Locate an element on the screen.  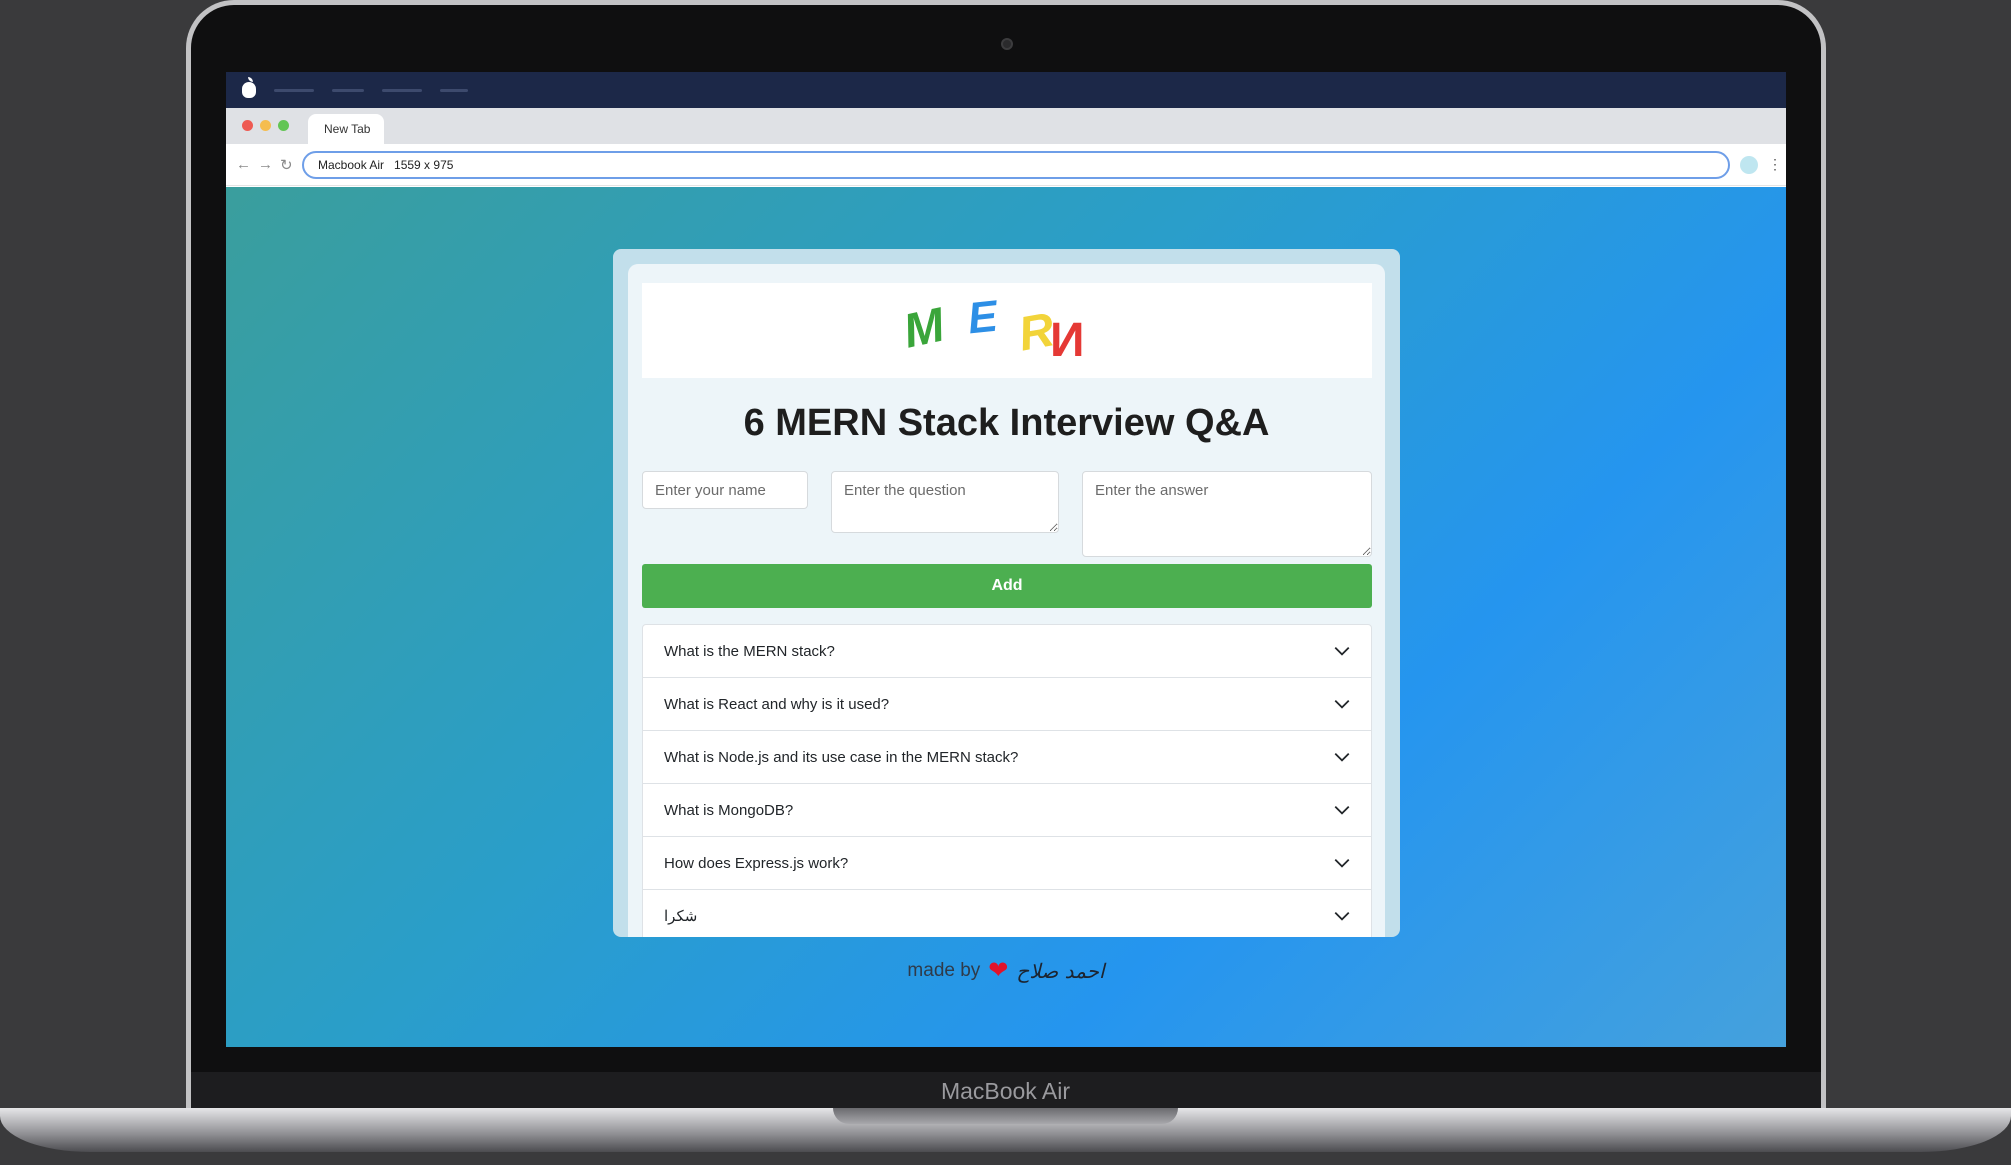
address-input: Macbook Air 1559 x 975 is located at coordinates (1016, 164).